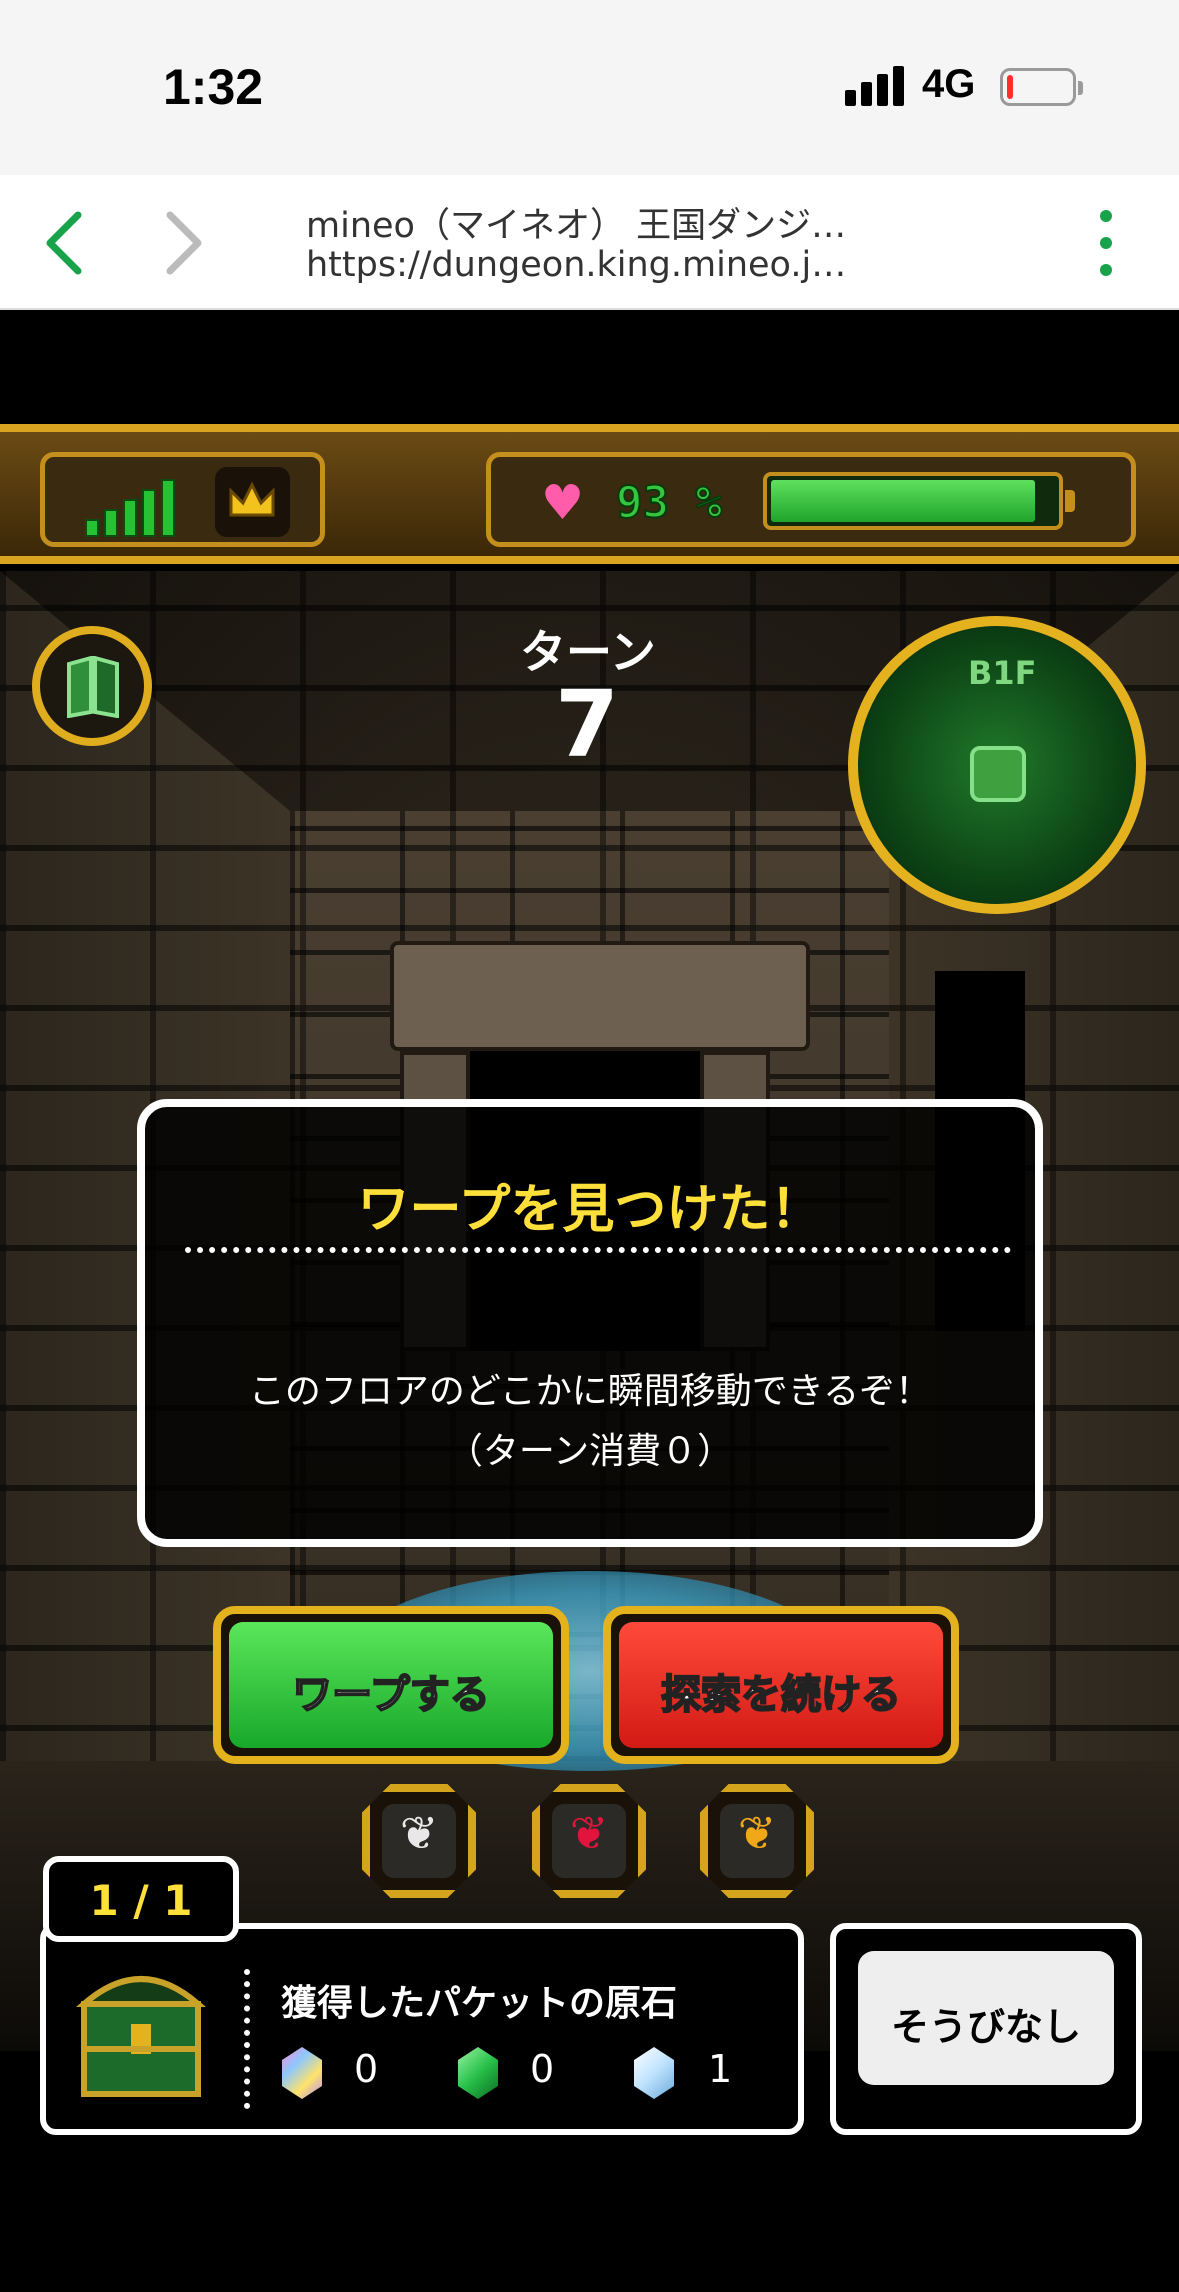  Describe the element at coordinates (589, 1833) in the screenshot. I see `red-bean-icon: ❦` at that location.